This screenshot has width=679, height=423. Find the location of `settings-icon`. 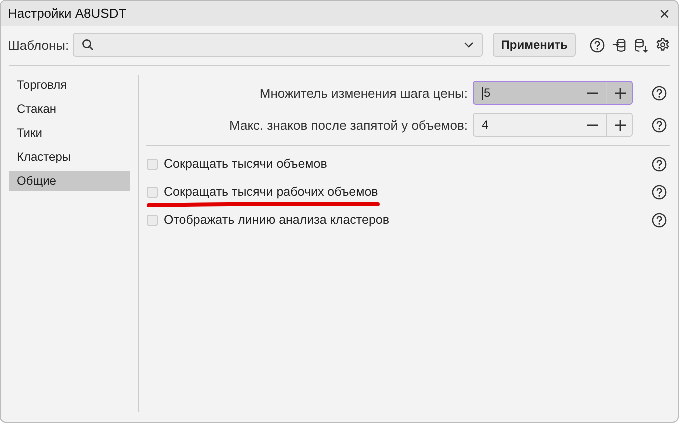

settings-icon is located at coordinates (663, 45).